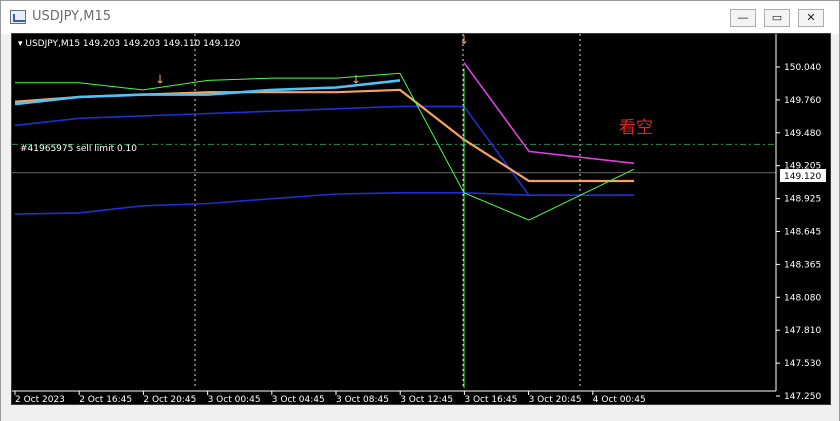 The image size is (840, 421). Describe the element at coordinates (426, 400) in the screenshot. I see `time-tick-label: 3 Oct 12:45` at that location.